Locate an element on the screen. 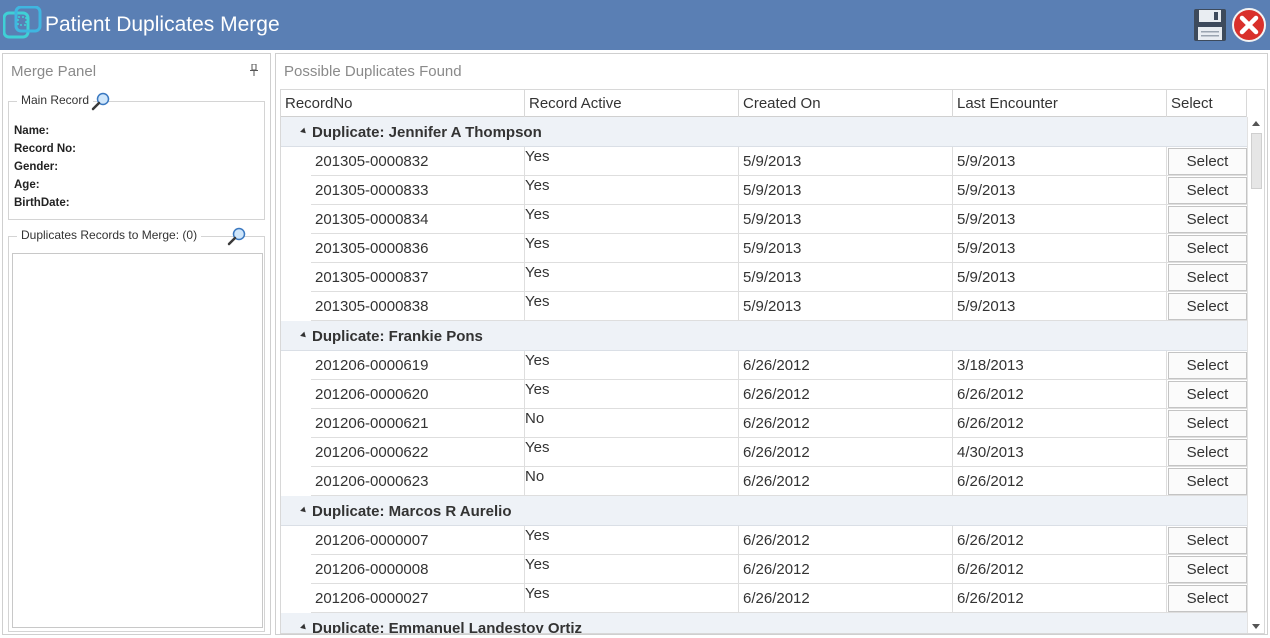  group-title: Duplicate: Jennifer A Thompson is located at coordinates (427, 132).